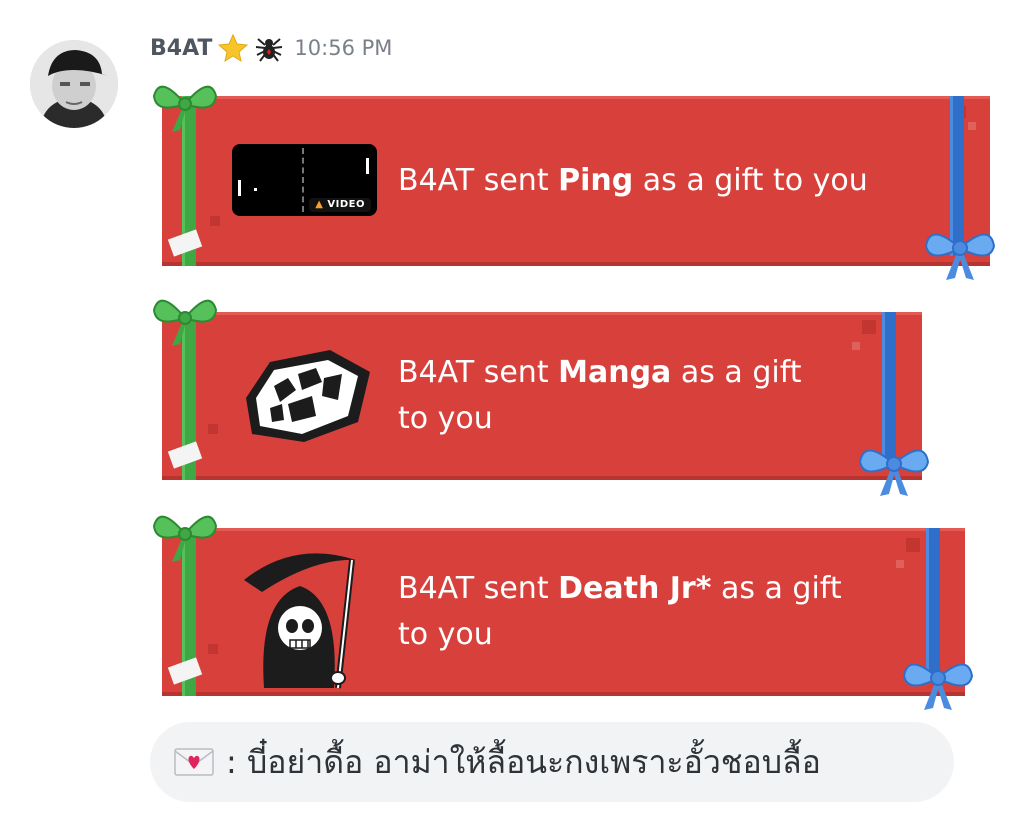  Describe the element at coordinates (239, 188) in the screenshot. I see `left-paddle` at that location.